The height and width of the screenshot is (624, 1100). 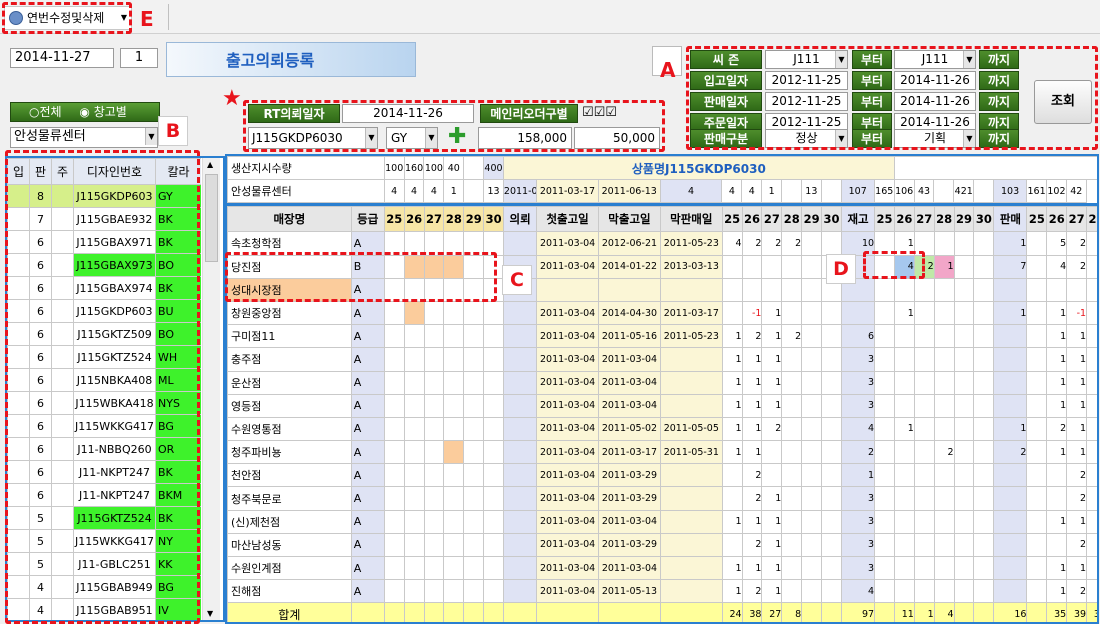 I want to click on grid-col-header: 28, so click(x=1091, y=219).